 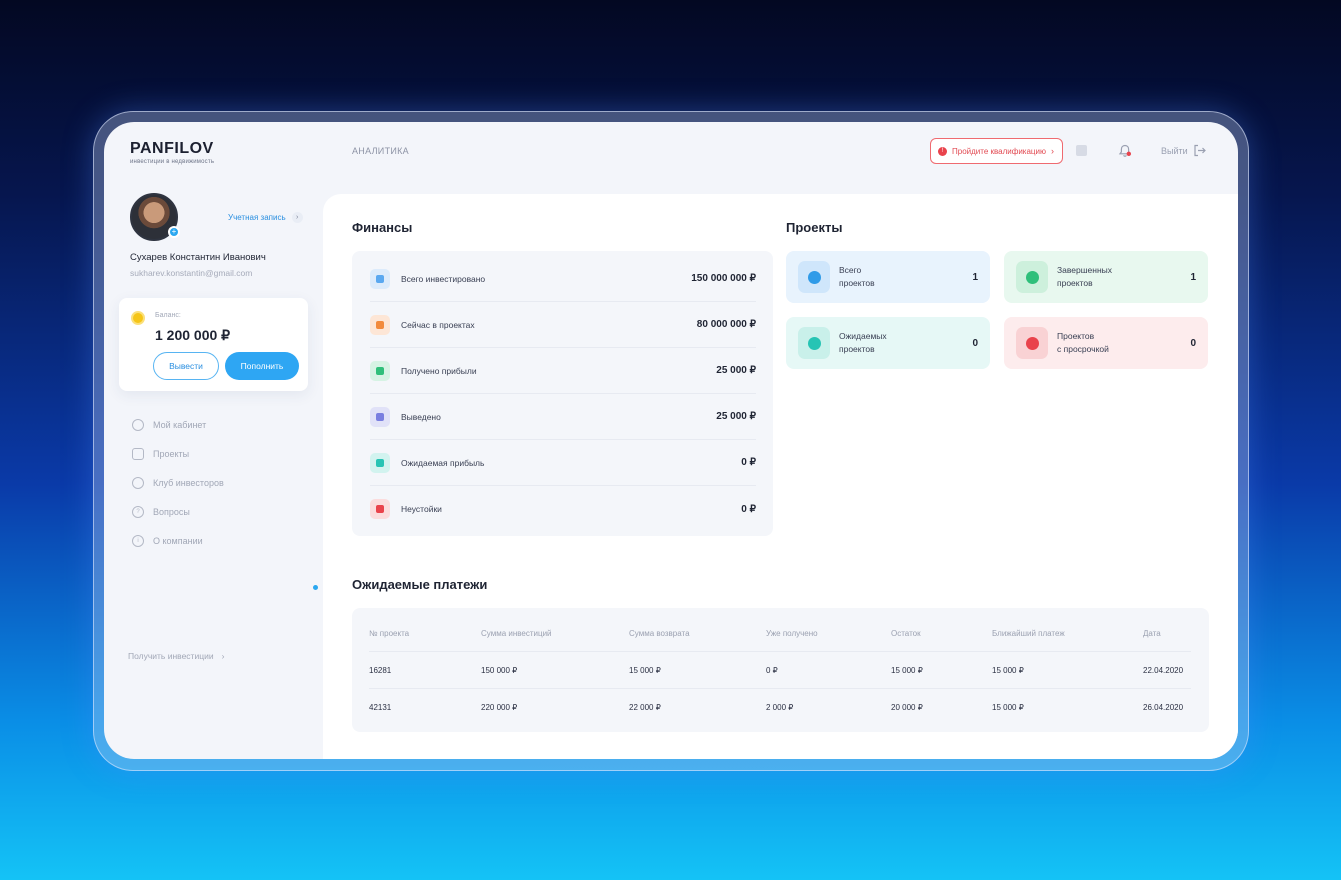 I want to click on project-stat-card: Ожидаемых проектов 0, so click(x=888, y=343).